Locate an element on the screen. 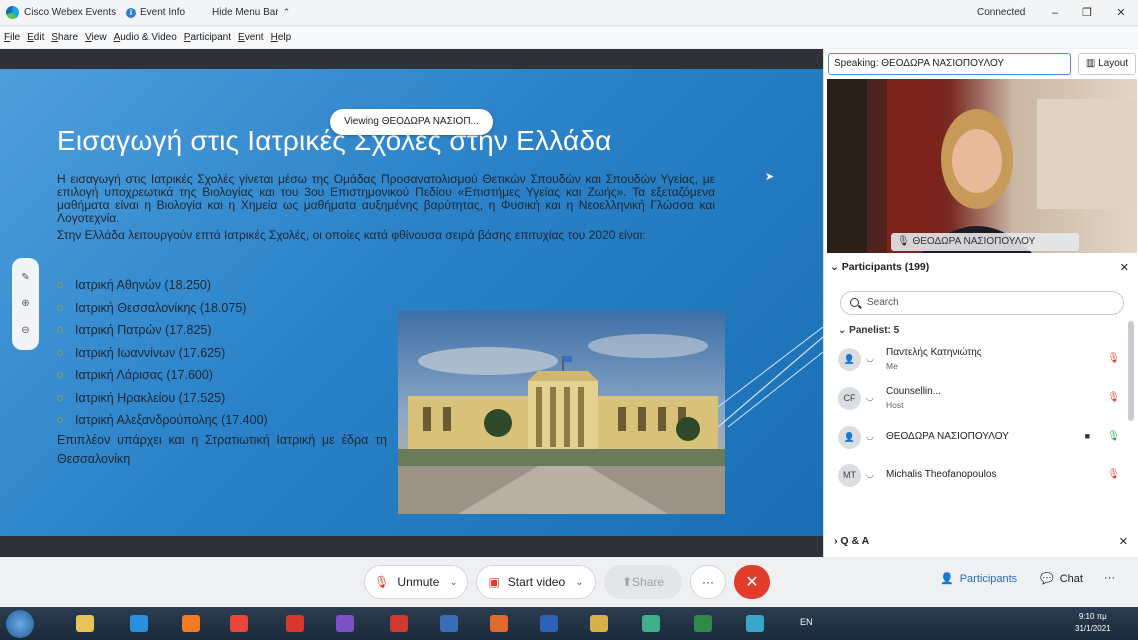 The height and width of the screenshot is (640, 1138). maximize-button: ❐ is located at coordinates (1087, 13).